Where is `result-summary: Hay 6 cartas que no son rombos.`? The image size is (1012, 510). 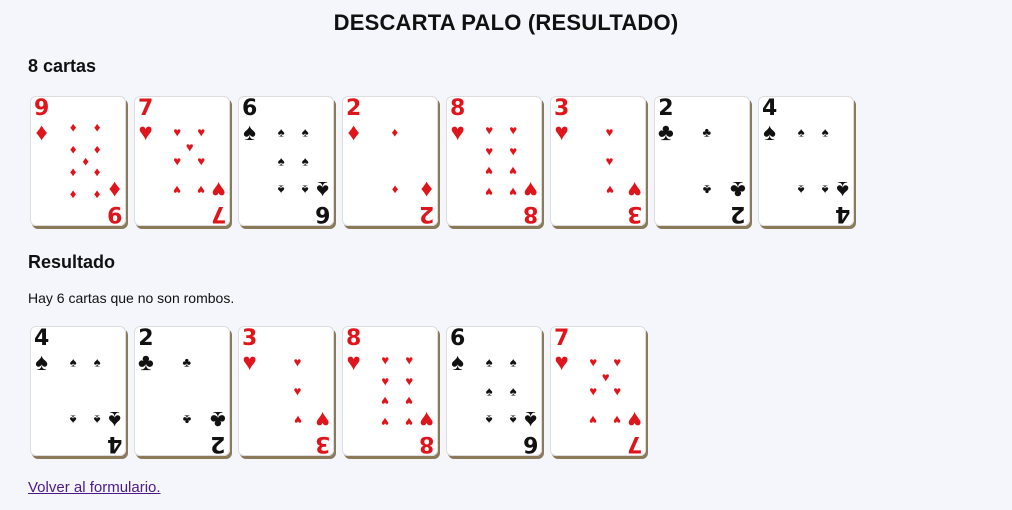
result-summary: Hay 6 cartas que no son rombos. is located at coordinates (131, 298).